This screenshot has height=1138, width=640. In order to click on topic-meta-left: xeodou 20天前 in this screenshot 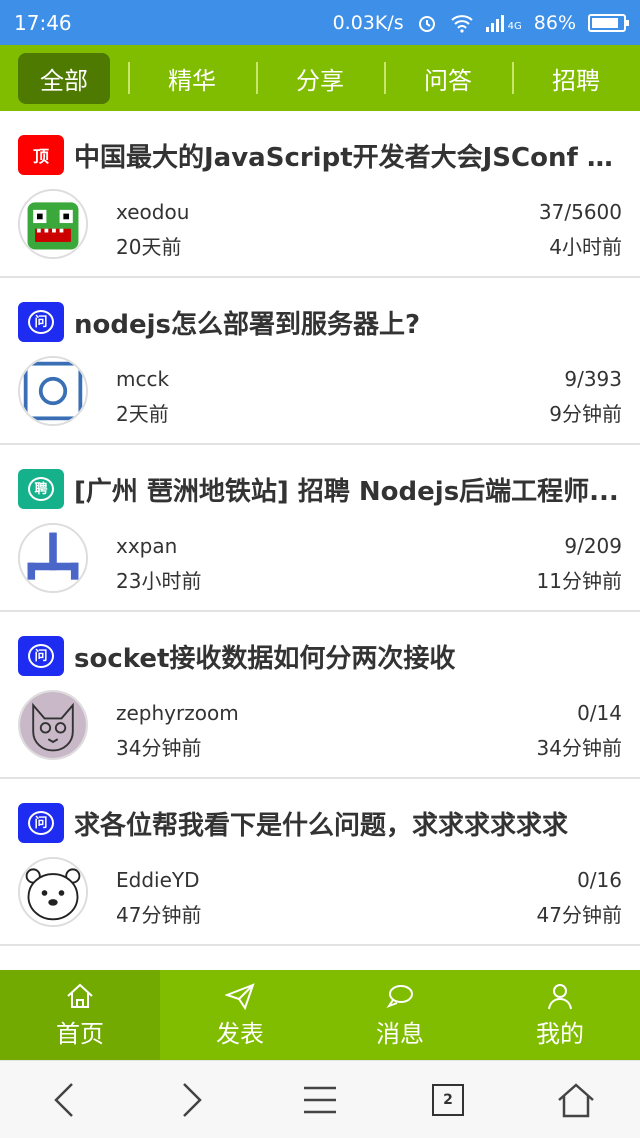, I will do `click(152, 230)`.